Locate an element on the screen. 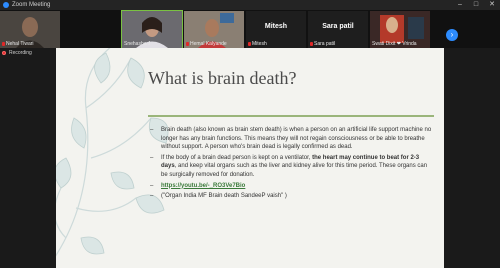 This screenshot has height=268, width=500. participant-name: Sara patil is located at coordinates (325, 44).